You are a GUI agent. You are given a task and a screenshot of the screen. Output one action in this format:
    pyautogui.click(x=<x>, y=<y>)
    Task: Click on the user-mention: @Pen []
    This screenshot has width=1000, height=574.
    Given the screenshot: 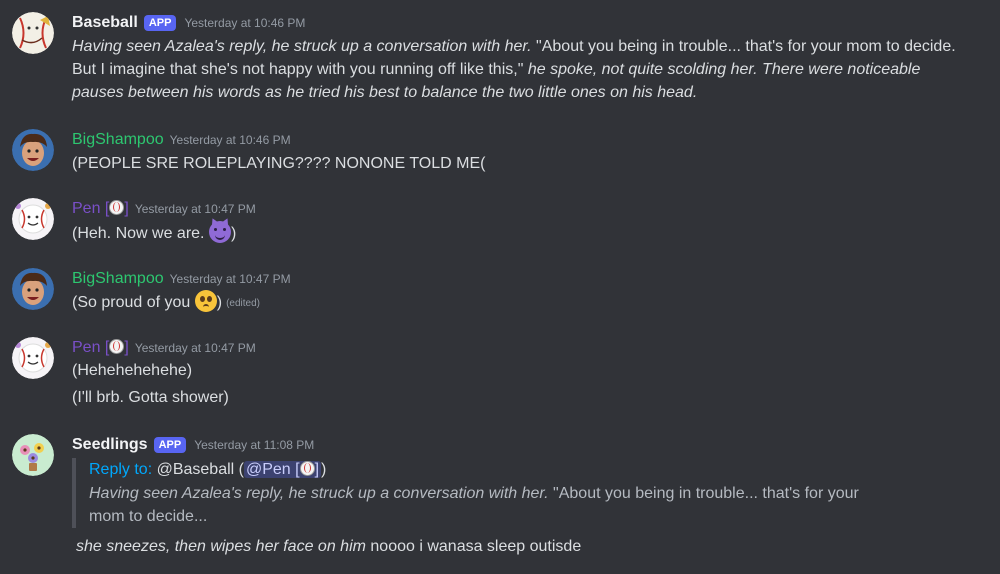 What is the action you would take?
    pyautogui.click(x=282, y=469)
    